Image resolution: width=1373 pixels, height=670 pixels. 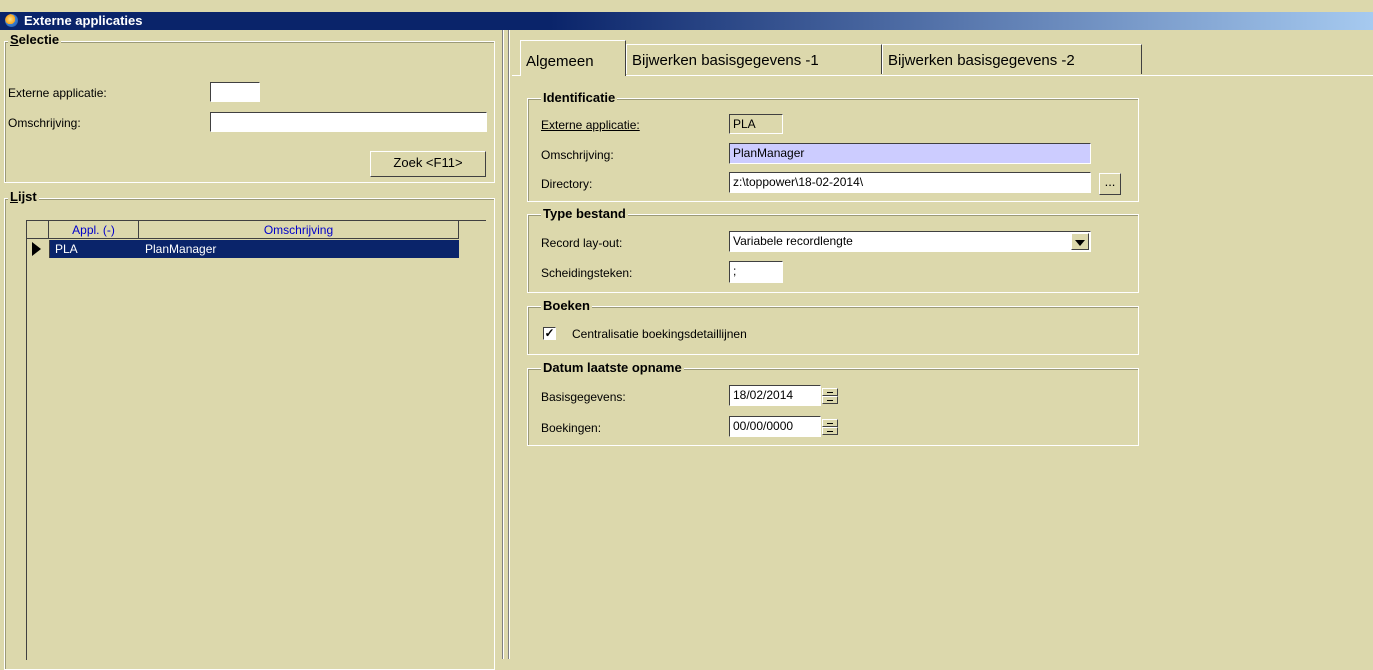 What do you see at coordinates (775, 395) in the screenshot?
I see `basisgegevens-date-input: 18/02/2014` at bounding box center [775, 395].